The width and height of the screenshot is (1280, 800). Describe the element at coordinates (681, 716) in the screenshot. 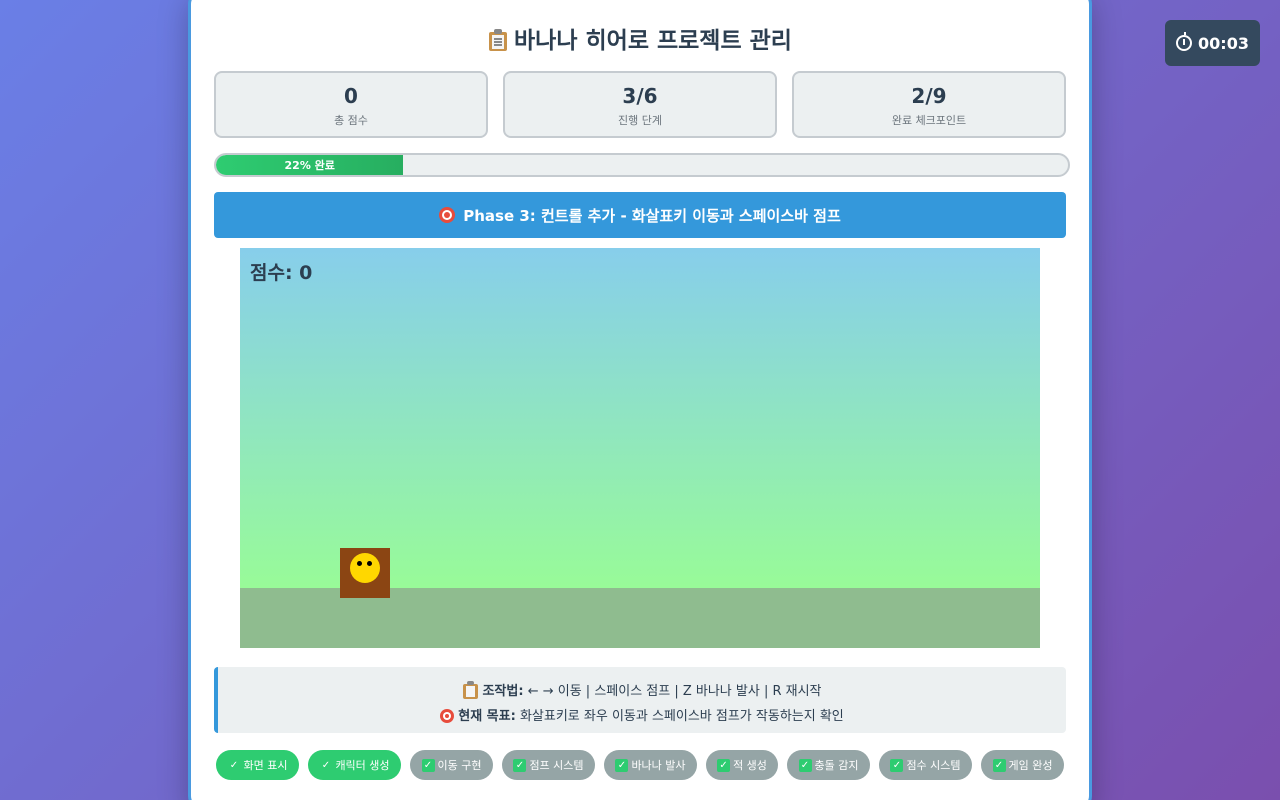

I see `goal-text: 화살표키로 좌우 이동과 스페이스바 점프가 작동하는지 확인` at that location.